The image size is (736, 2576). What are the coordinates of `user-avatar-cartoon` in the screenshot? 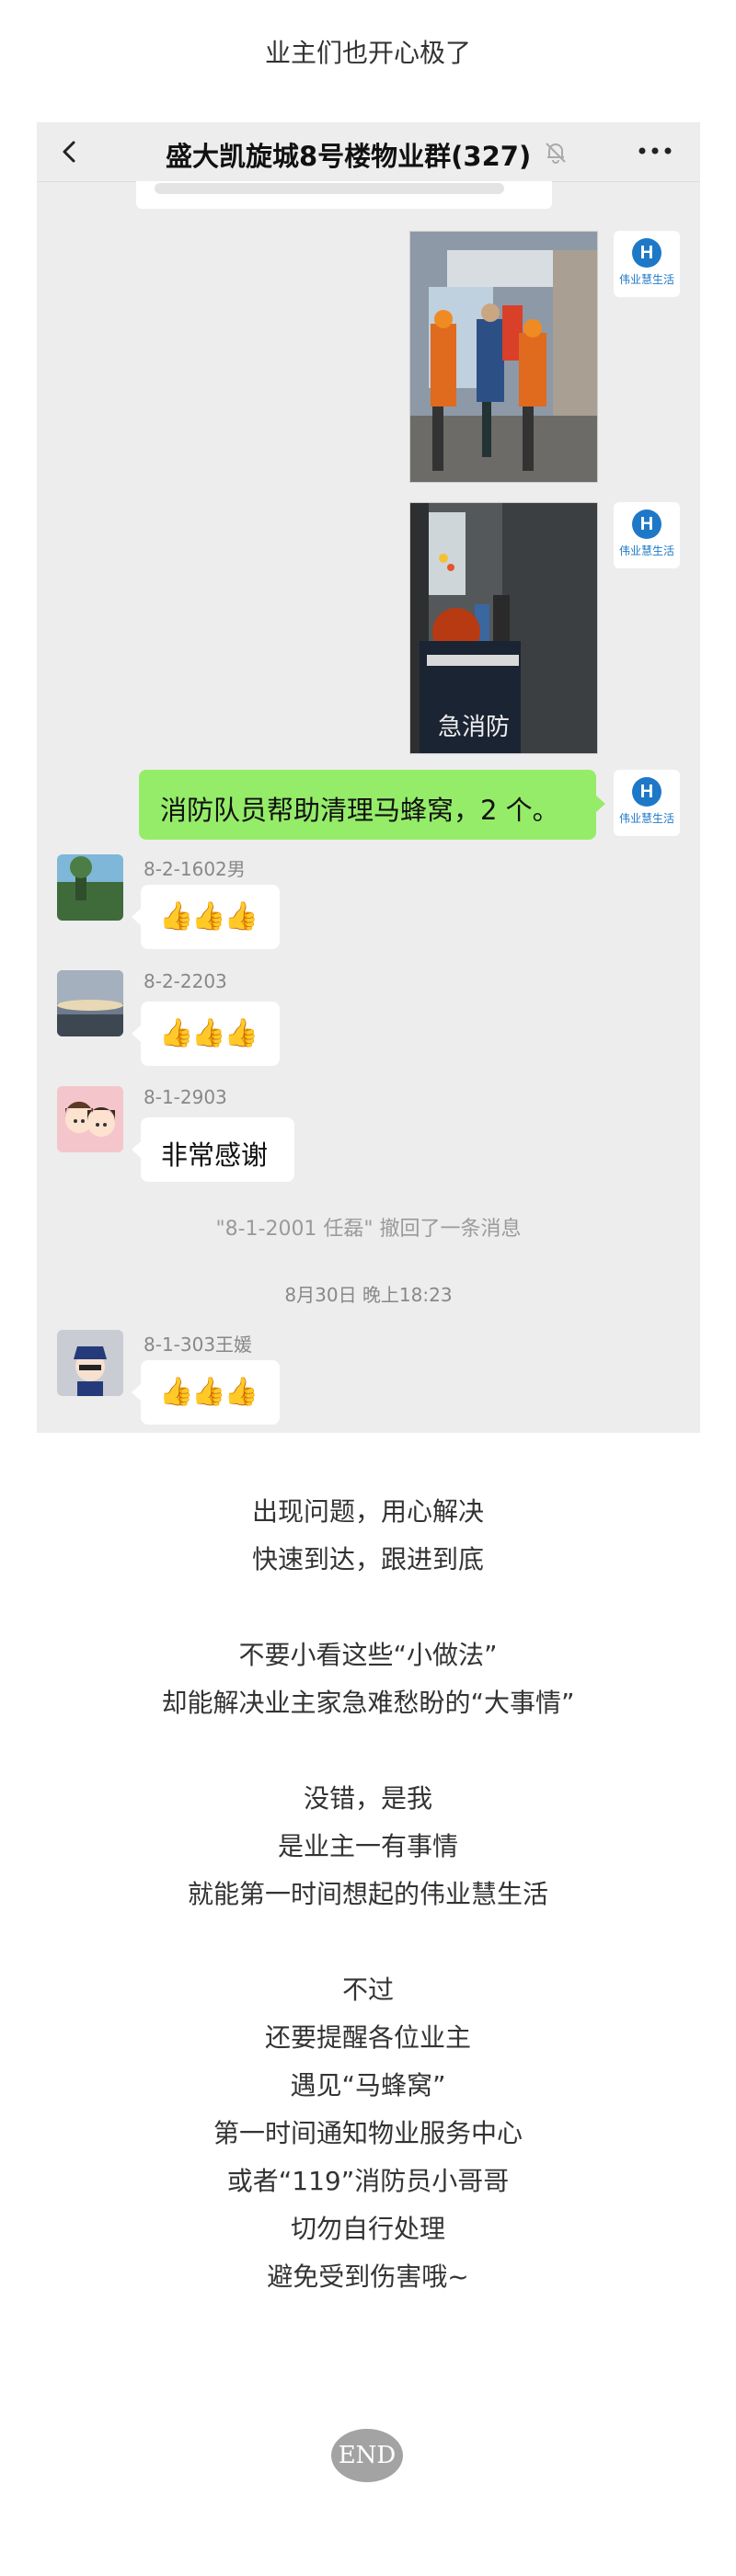 It's located at (90, 1363).